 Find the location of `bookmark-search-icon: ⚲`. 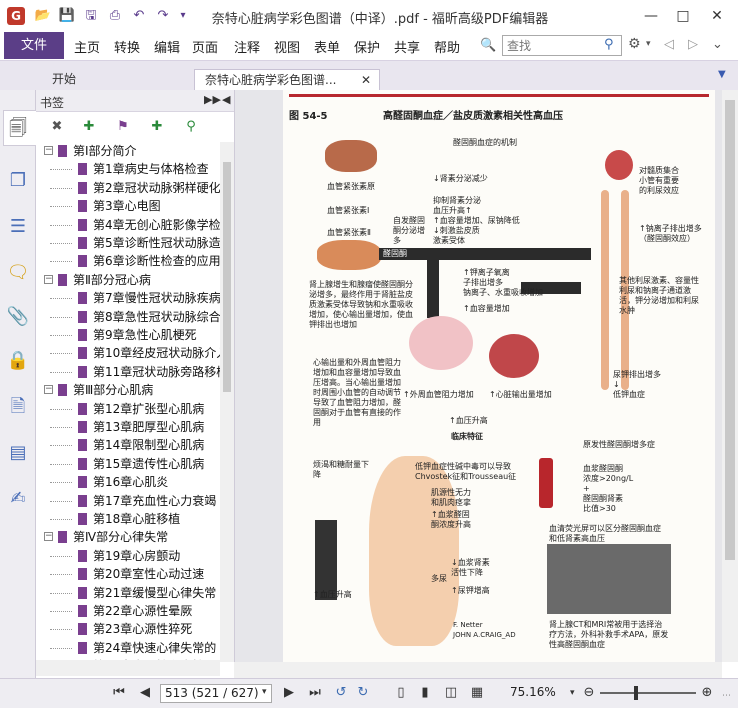

bookmark-search-icon: ⚲ is located at coordinates (191, 127).